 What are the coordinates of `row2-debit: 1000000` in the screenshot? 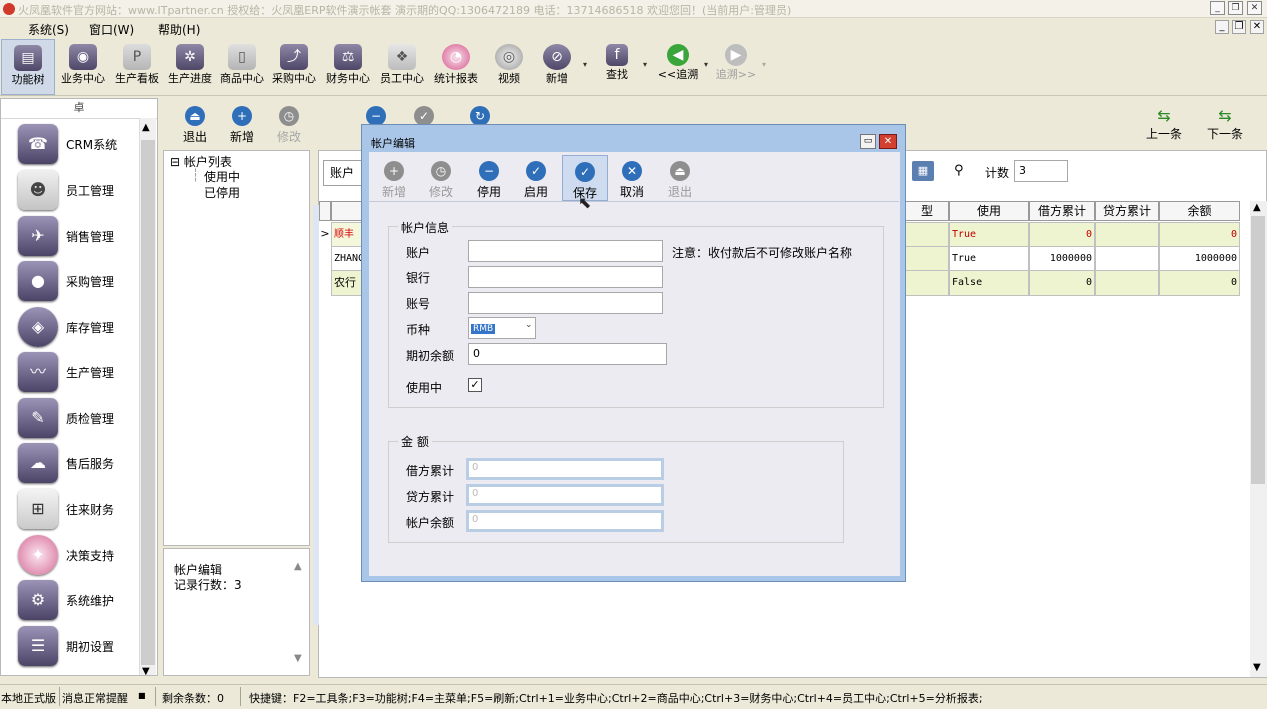 It's located at (1062, 259).